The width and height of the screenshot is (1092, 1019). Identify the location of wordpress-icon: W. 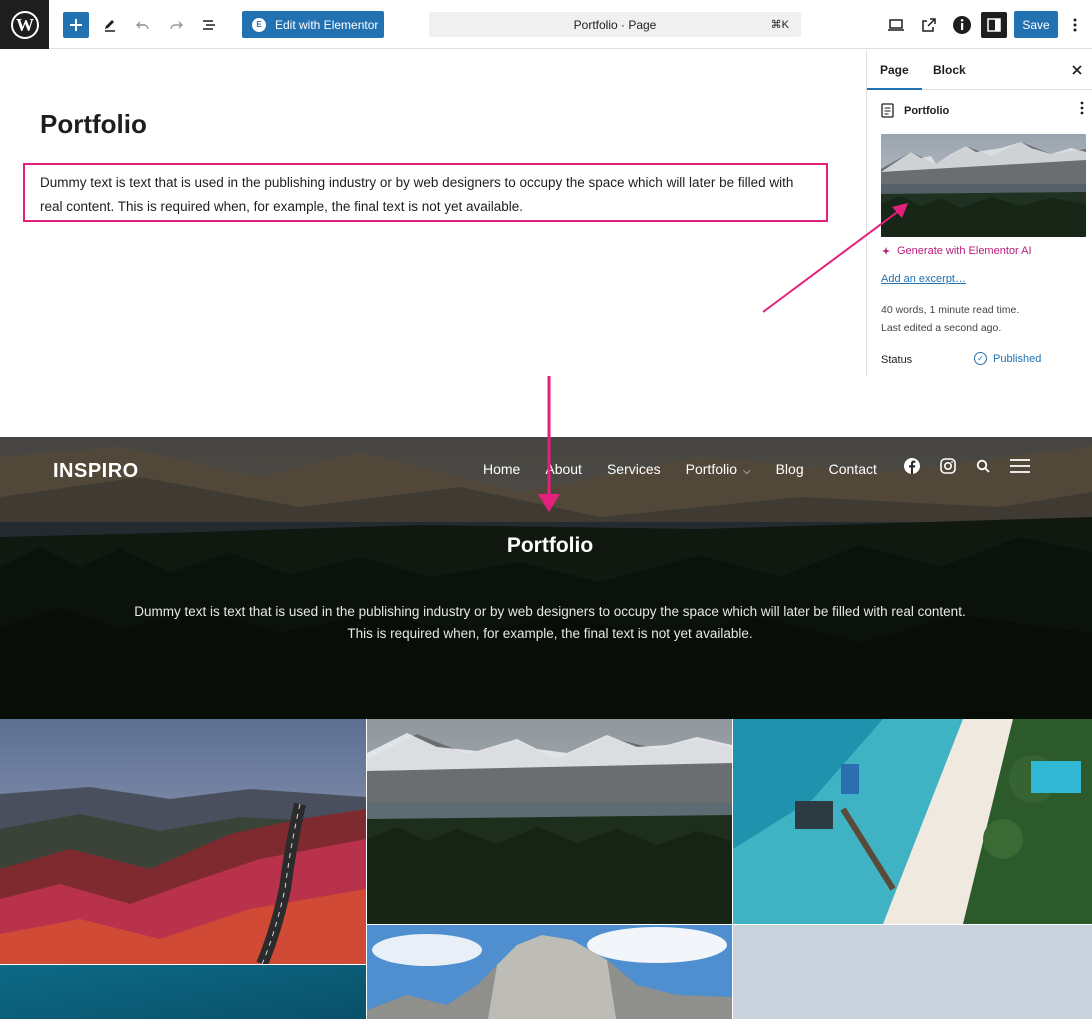
(24, 24).